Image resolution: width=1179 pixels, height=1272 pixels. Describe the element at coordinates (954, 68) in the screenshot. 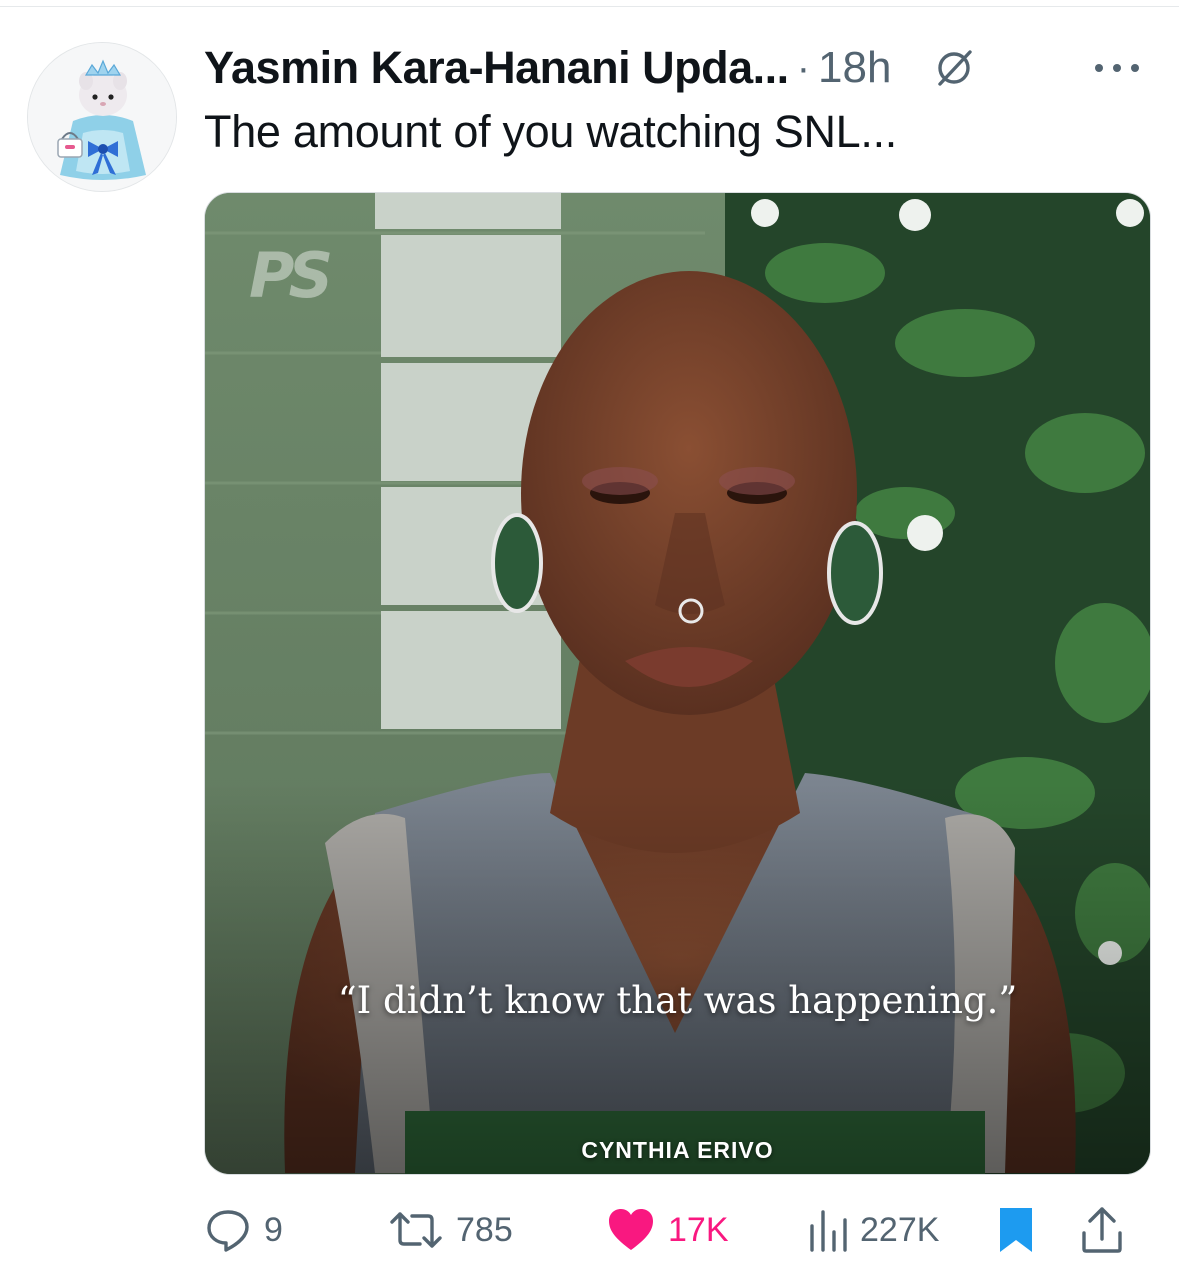

I see `grok-icon` at that location.